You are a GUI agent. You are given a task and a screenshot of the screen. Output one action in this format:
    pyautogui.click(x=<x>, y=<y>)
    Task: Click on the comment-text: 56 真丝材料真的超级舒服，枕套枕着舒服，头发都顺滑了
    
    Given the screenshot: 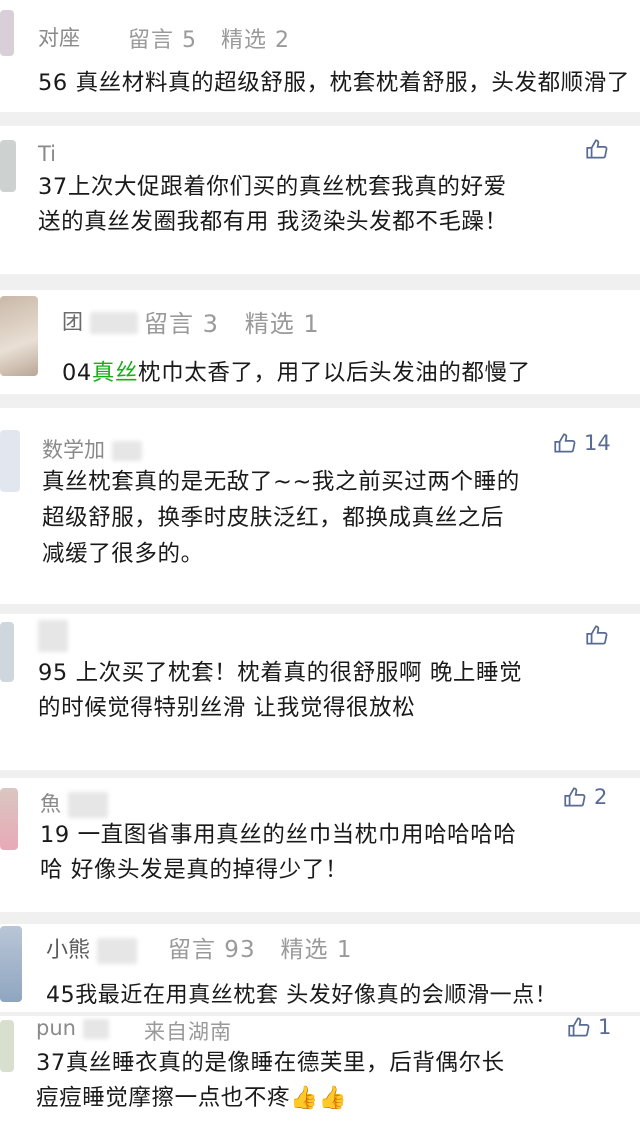 What is the action you would take?
    pyautogui.click(x=334, y=83)
    